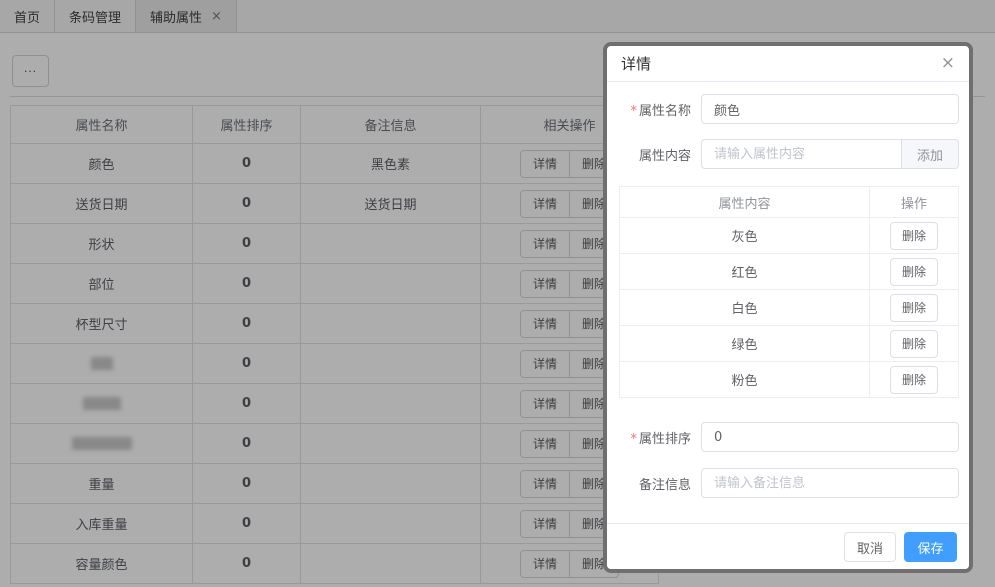  Describe the element at coordinates (930, 154) in the screenshot. I see `add-button: 添加` at that location.